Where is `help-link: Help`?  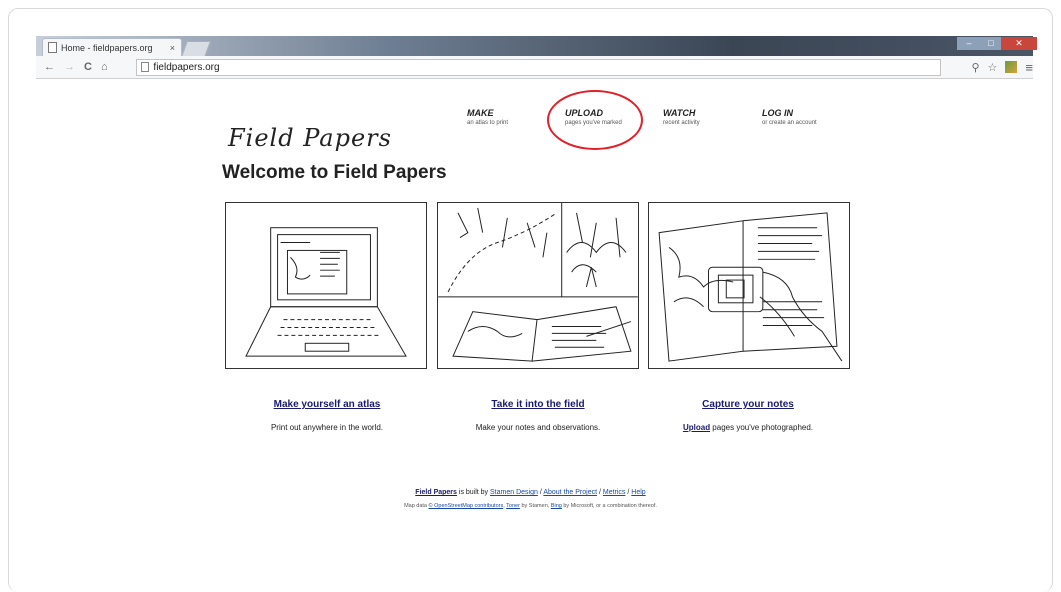 help-link: Help is located at coordinates (638, 492).